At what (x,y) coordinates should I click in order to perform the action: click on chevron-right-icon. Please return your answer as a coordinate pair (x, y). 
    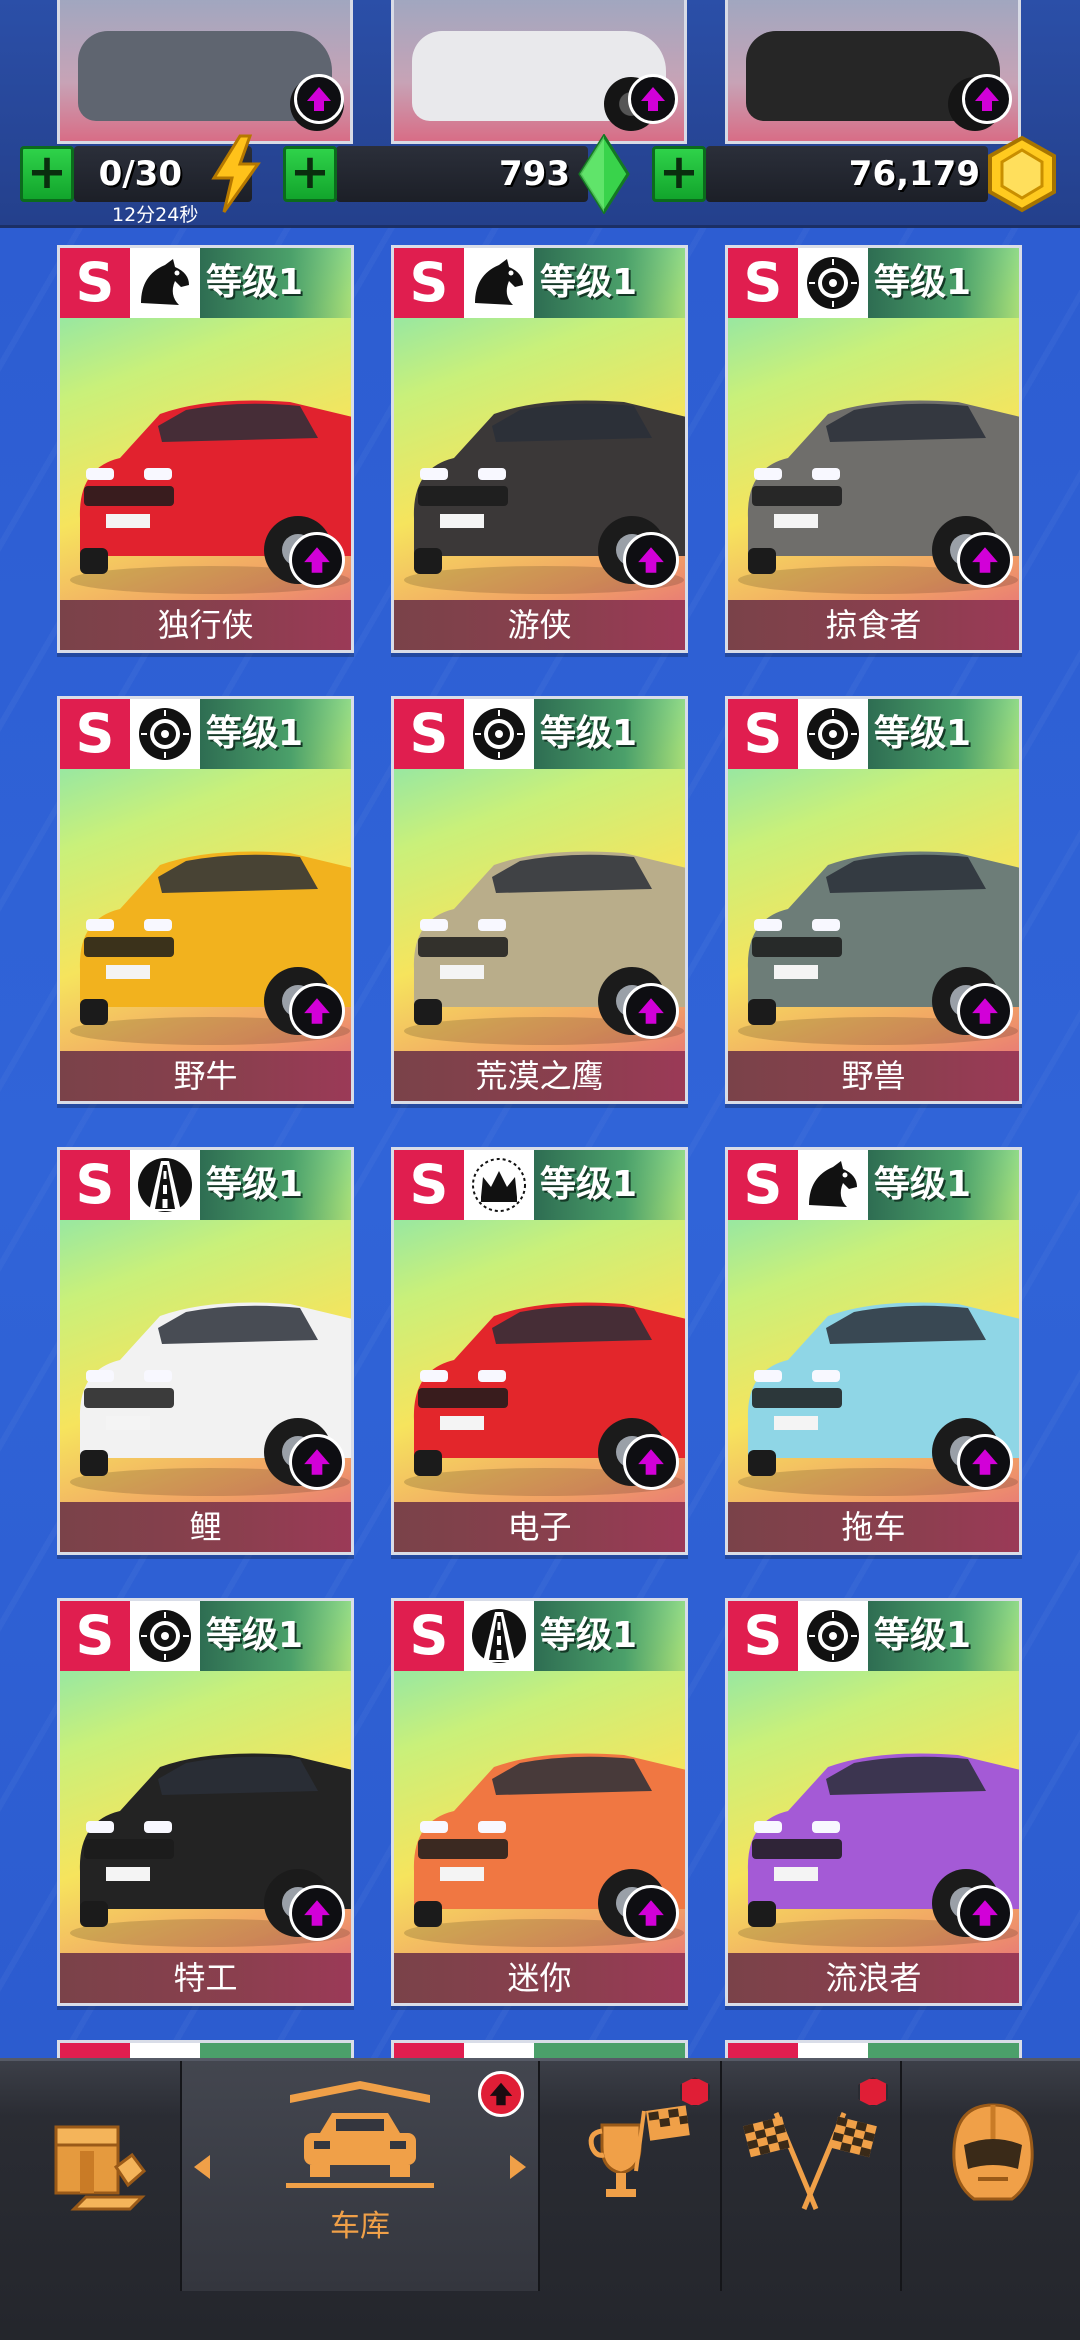
    Looking at the image, I should click on (518, 2167).